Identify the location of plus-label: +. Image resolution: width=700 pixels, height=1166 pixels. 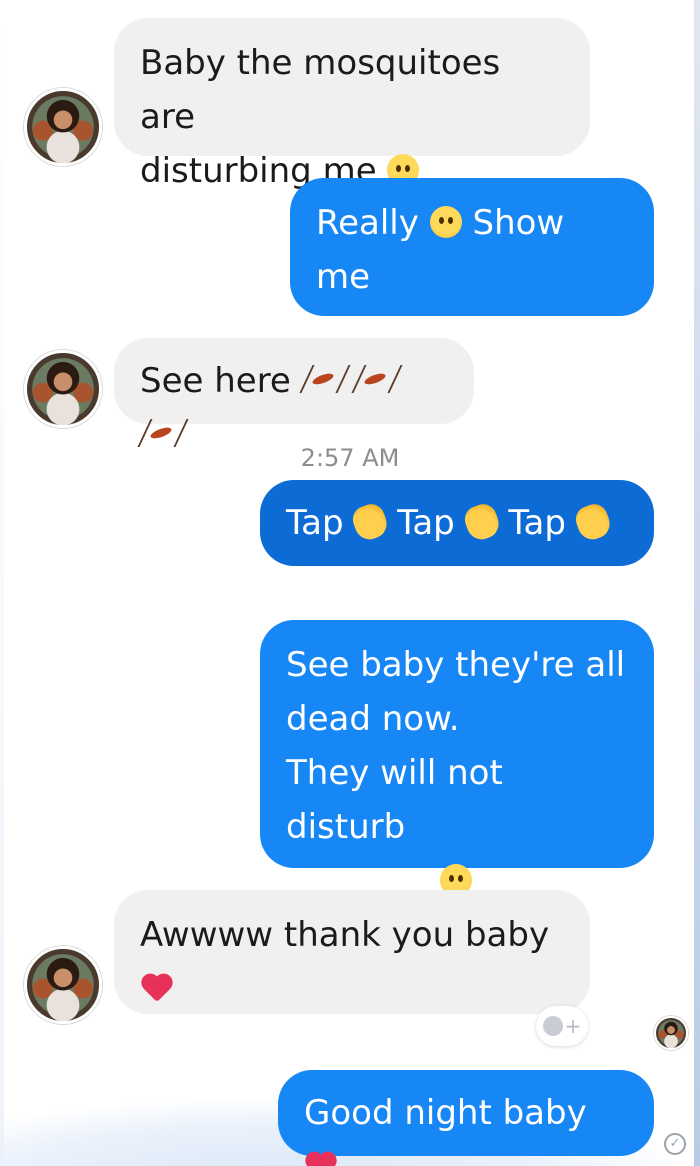
(573, 1026).